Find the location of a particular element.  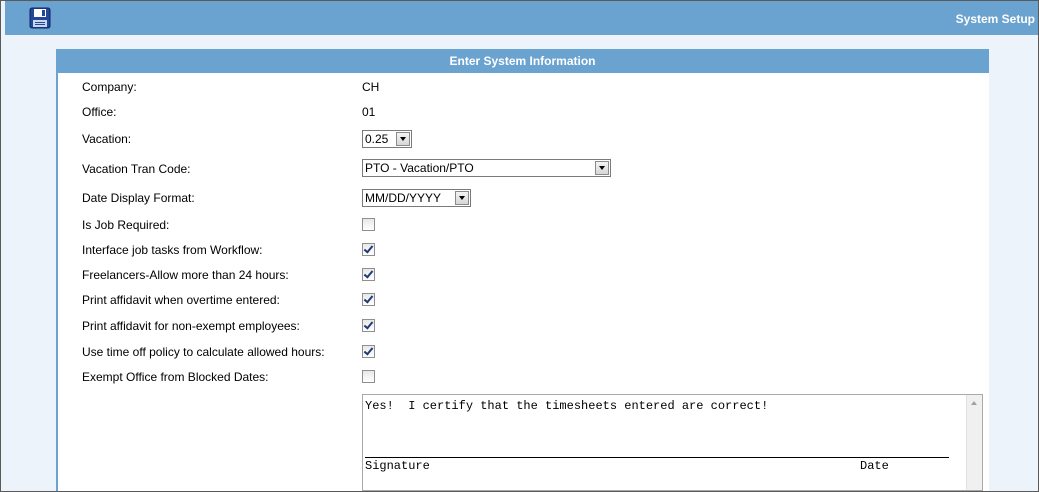

date-display-format-label: Date Display Format: is located at coordinates (138, 198).